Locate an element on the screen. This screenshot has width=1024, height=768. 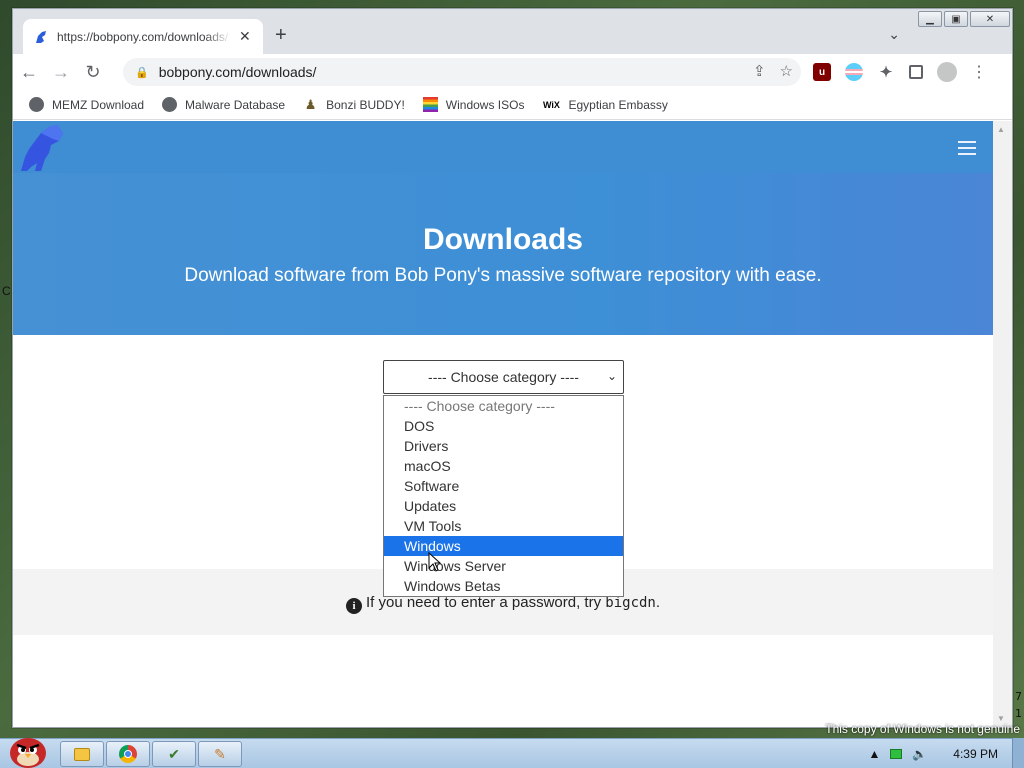
taskbar: ✔ ✎ ▲ 🔈 4:39 PM is located at coordinates (512, 753).